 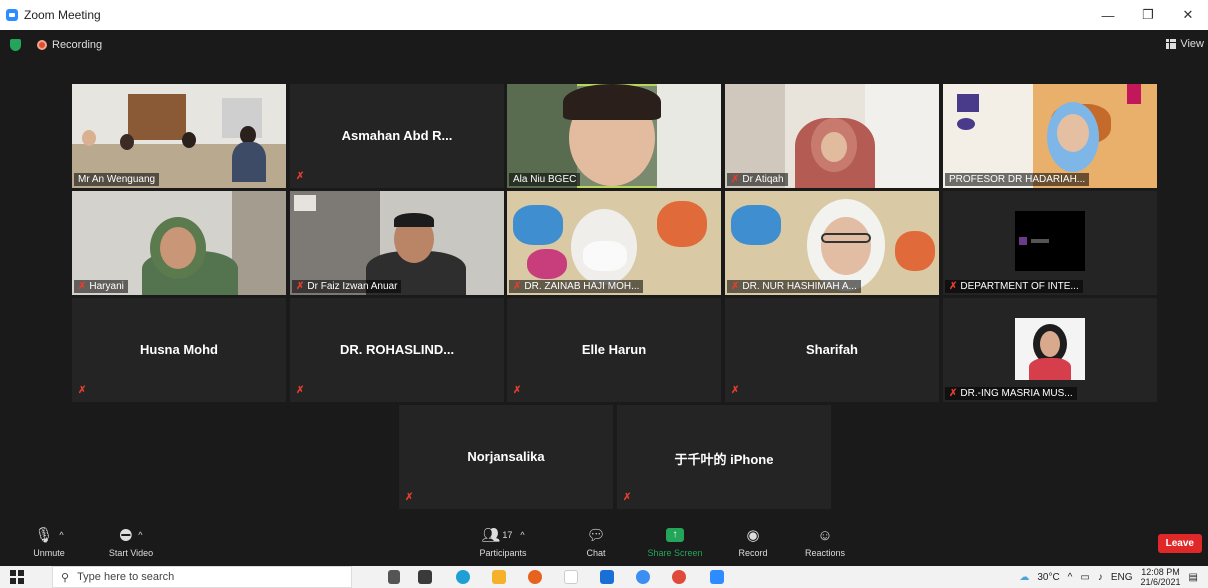 I want to click on reactions-icon: ☺︎, so click(x=825, y=535).